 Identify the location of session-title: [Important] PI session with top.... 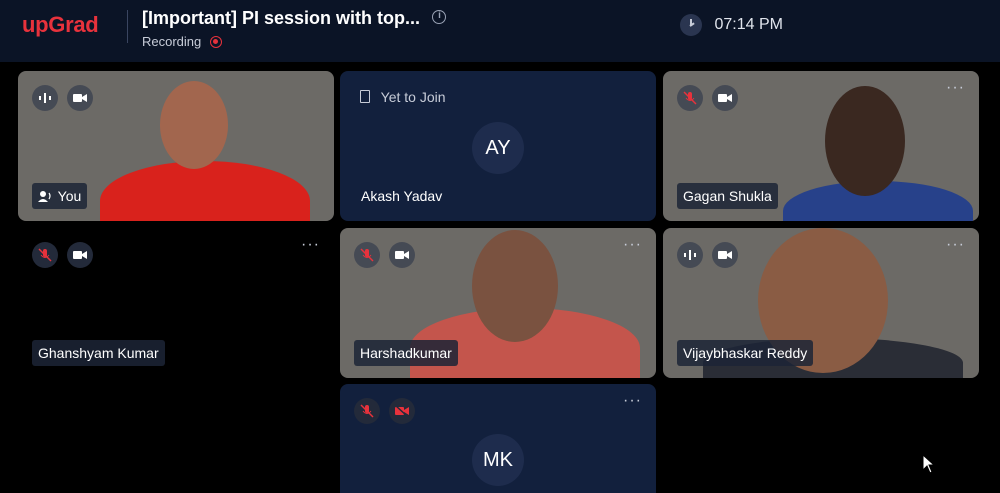
(281, 18).